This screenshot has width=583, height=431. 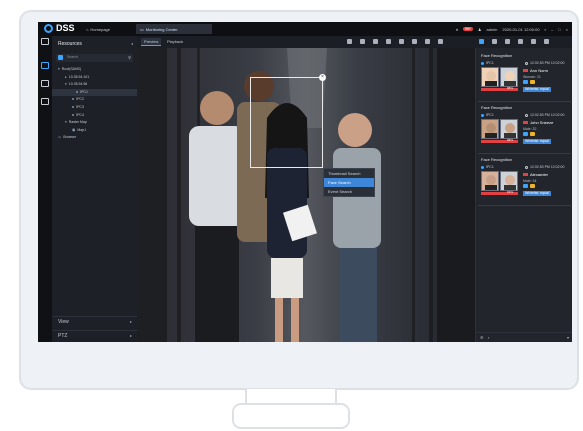 I want to click on user-icon: ♟, so click(x=480, y=29).